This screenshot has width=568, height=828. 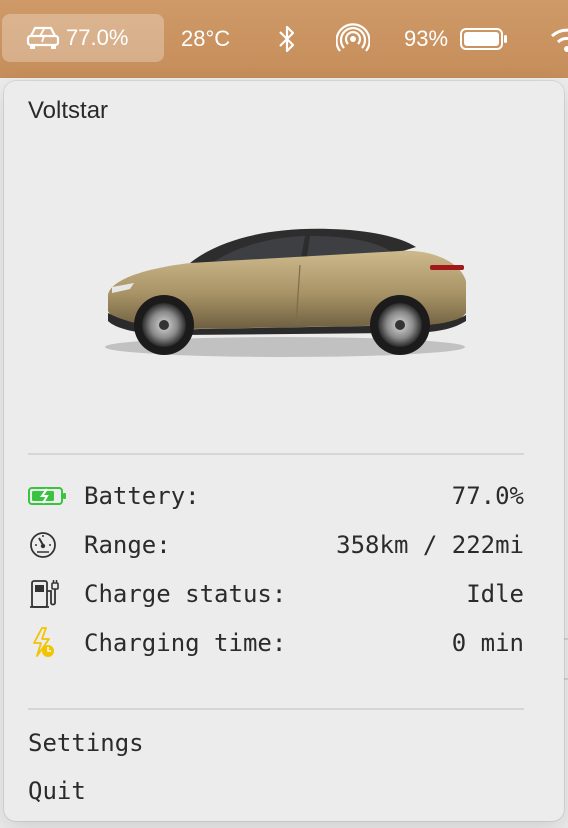 I want to click on stat-row-charging-time: Charging time: 0 min, so click(x=276, y=643).